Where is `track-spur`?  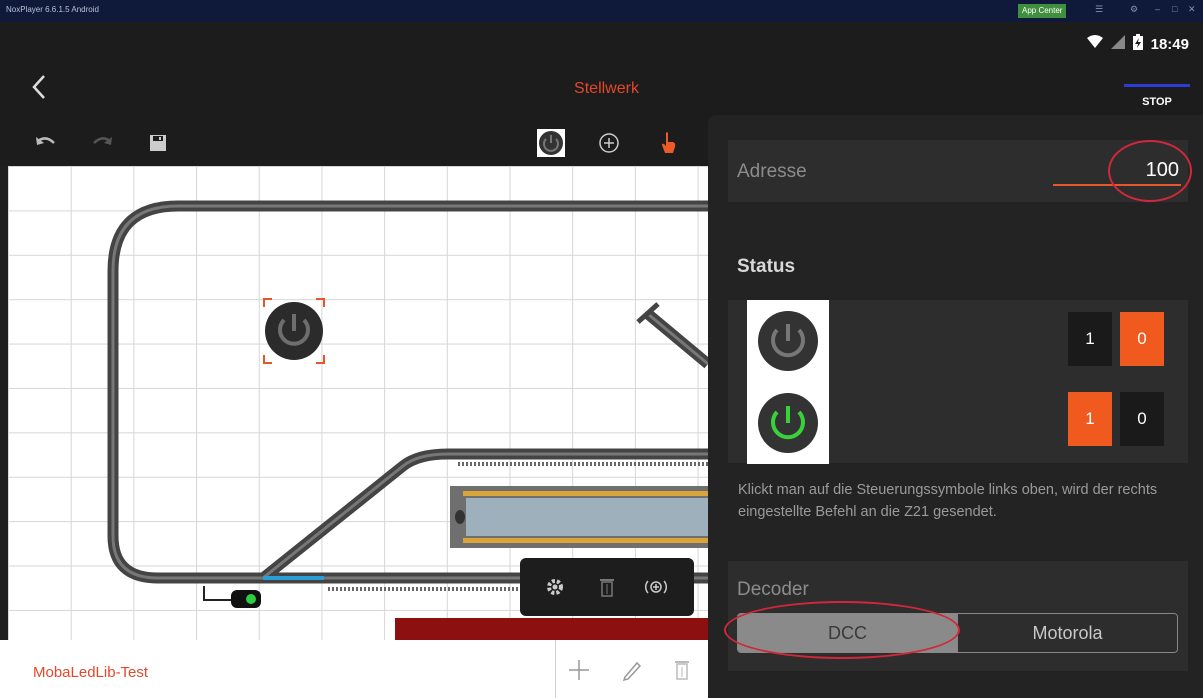 track-spur is located at coordinates (672, 335).